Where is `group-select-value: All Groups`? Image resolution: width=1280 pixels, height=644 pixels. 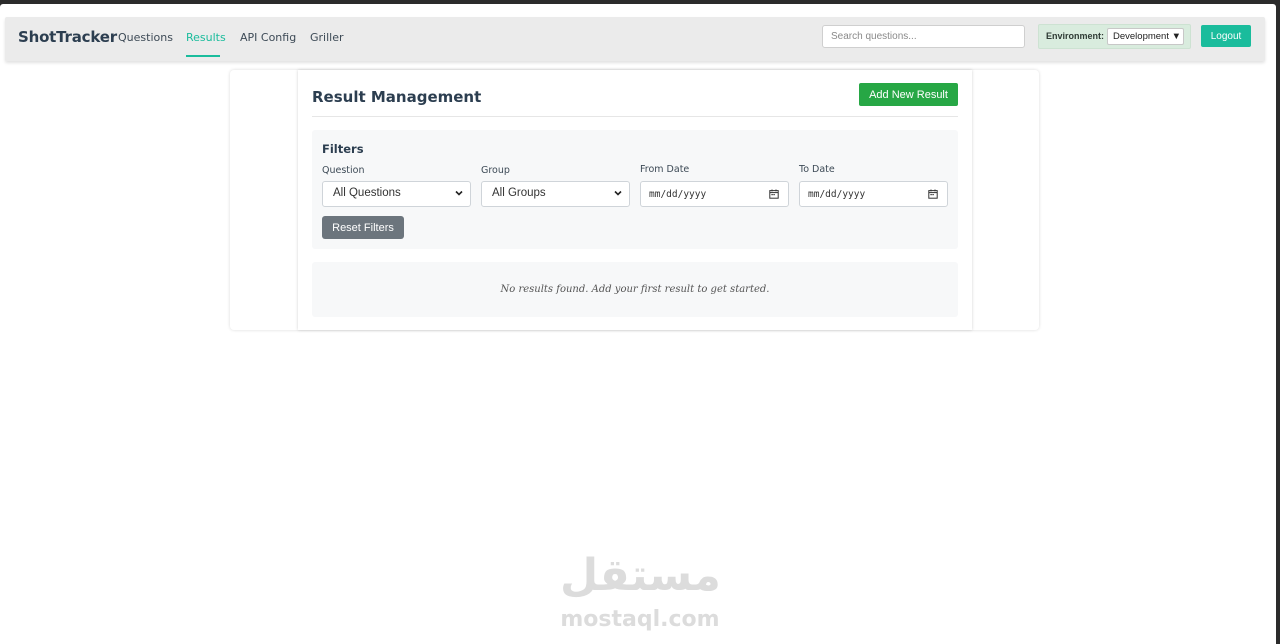 group-select-value: All Groups is located at coordinates (519, 193).